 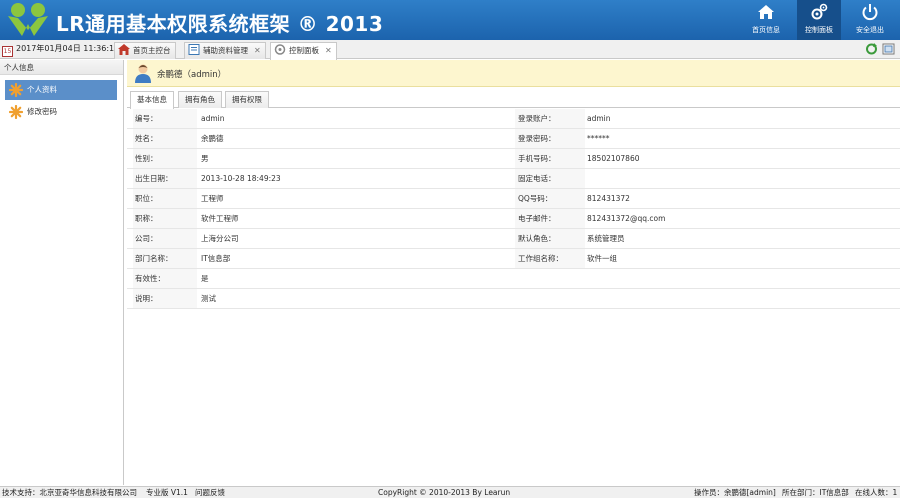 What do you see at coordinates (513, 219) in the screenshot?
I see `form-row: 职称： 软件工程师 电子邮件： 812431372@qq.com` at bounding box center [513, 219].